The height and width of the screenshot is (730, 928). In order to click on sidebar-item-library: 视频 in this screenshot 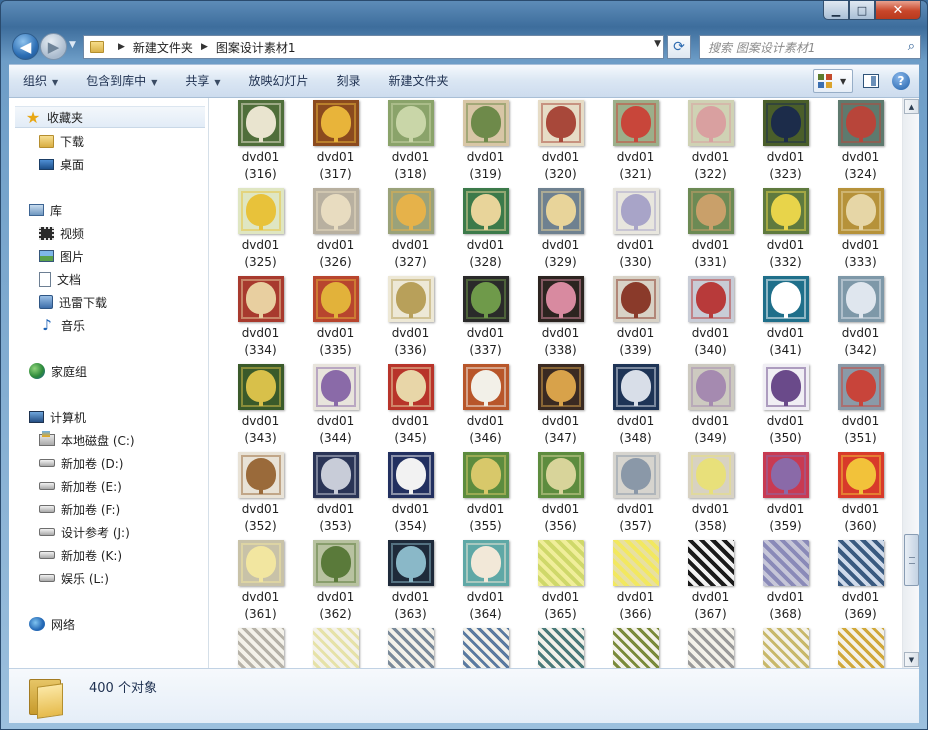, I will do `click(61, 233)`.